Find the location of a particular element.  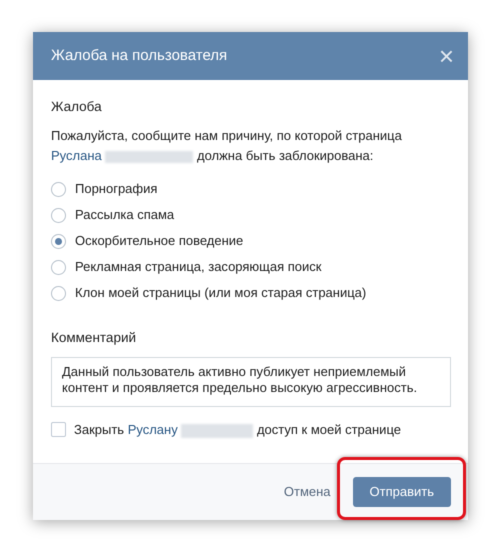

radio-label: Порнография is located at coordinates (116, 189).